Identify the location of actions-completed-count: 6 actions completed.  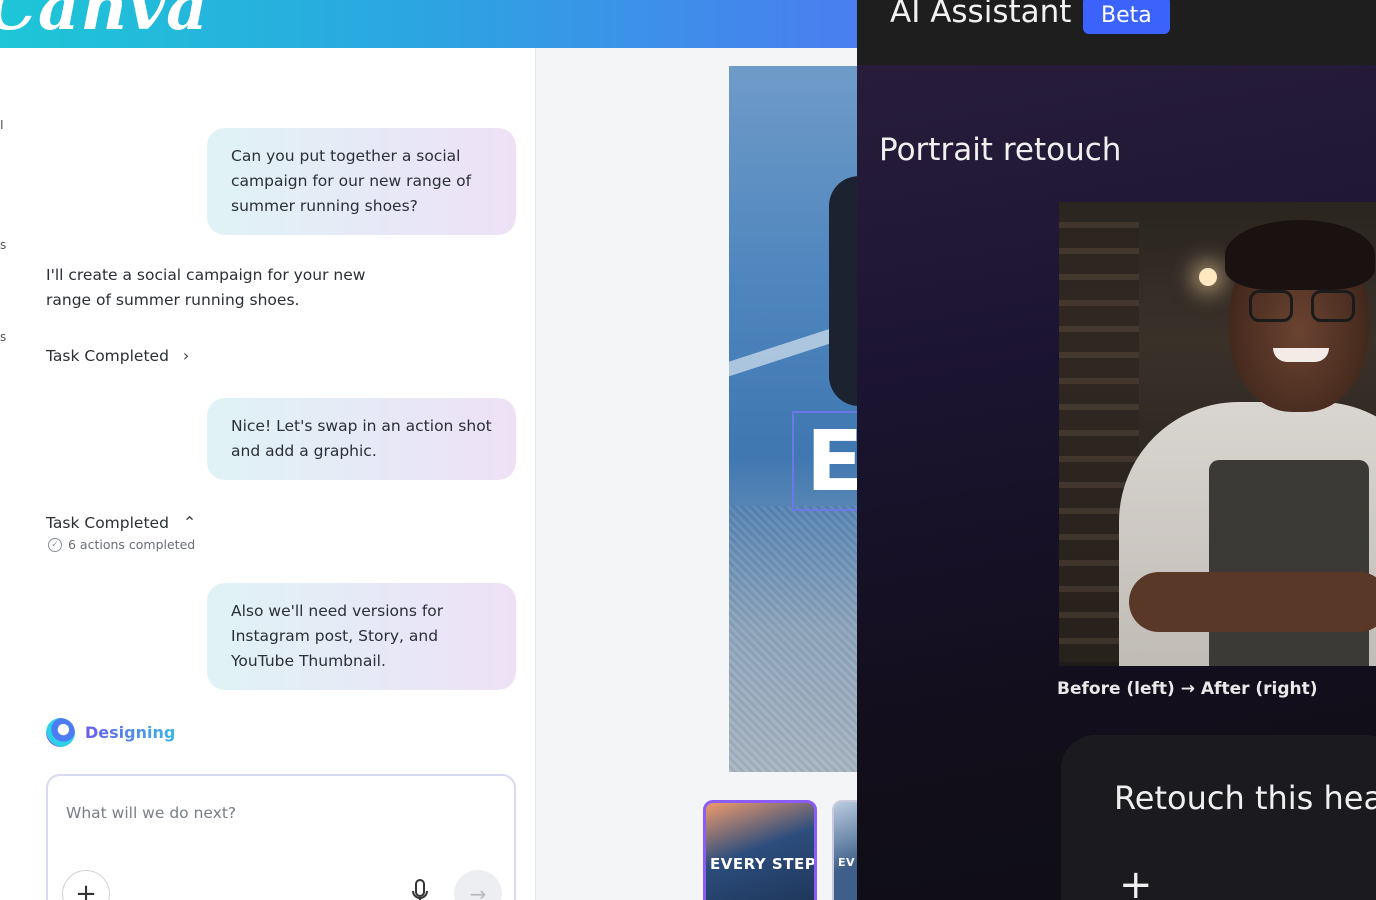
(132, 544).